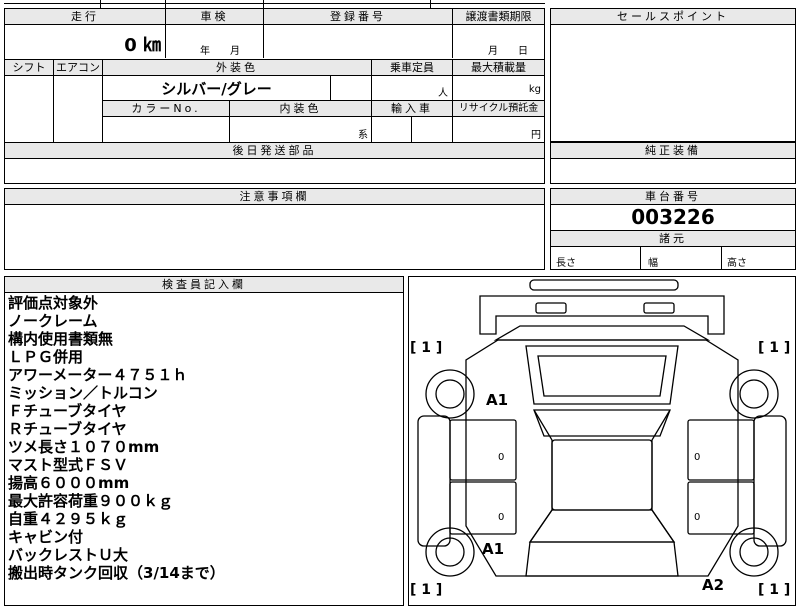  What do you see at coordinates (68, 555) in the screenshot?
I see `remark-line: バックレストＵ大` at bounding box center [68, 555].